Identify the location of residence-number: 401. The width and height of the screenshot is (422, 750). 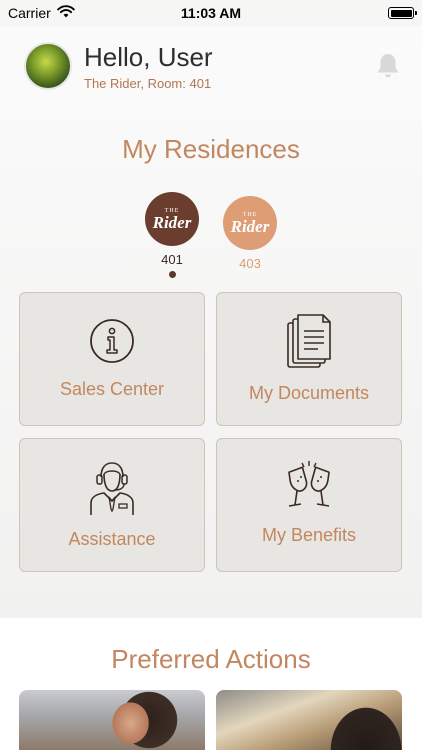
(172, 259).